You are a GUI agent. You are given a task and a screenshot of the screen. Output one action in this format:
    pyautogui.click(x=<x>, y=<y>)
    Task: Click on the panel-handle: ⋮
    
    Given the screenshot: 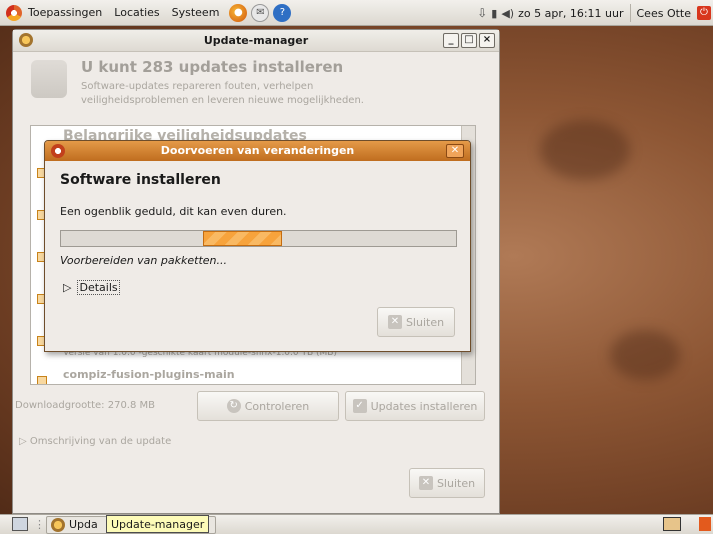 What is the action you would take?
    pyautogui.click(x=39, y=524)
    